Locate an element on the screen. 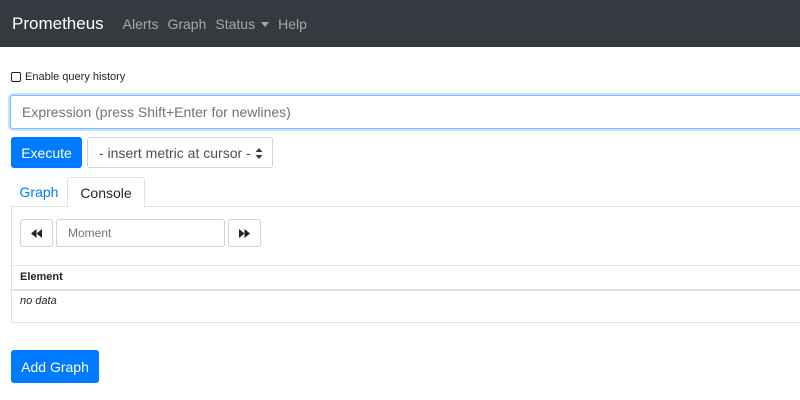  moment-forward-button is located at coordinates (244, 233).